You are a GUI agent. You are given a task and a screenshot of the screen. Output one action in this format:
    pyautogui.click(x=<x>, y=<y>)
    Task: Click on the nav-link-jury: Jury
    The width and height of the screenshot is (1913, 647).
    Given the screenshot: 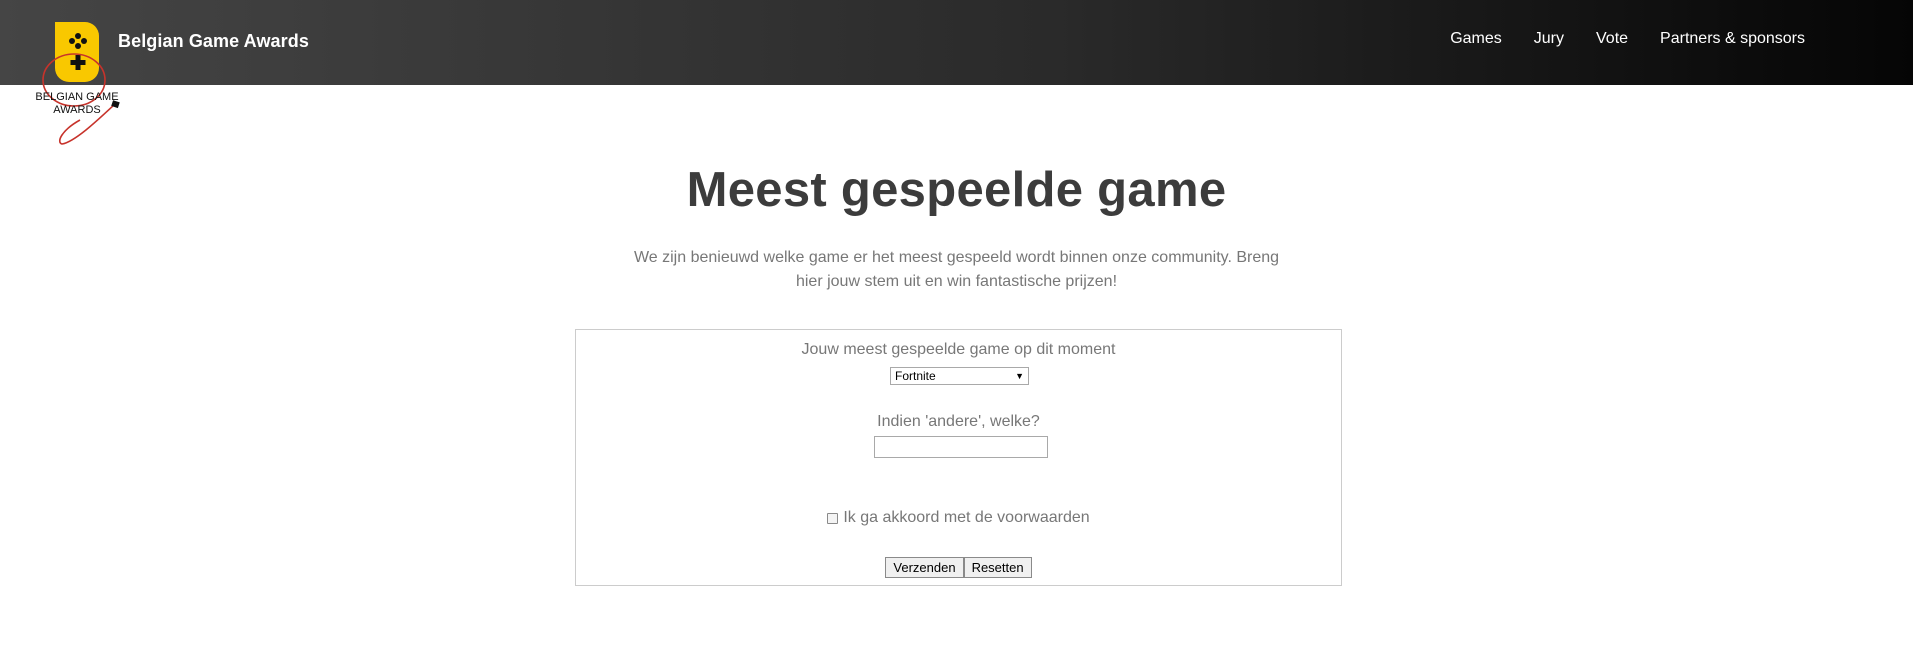 What is the action you would take?
    pyautogui.click(x=1549, y=39)
    